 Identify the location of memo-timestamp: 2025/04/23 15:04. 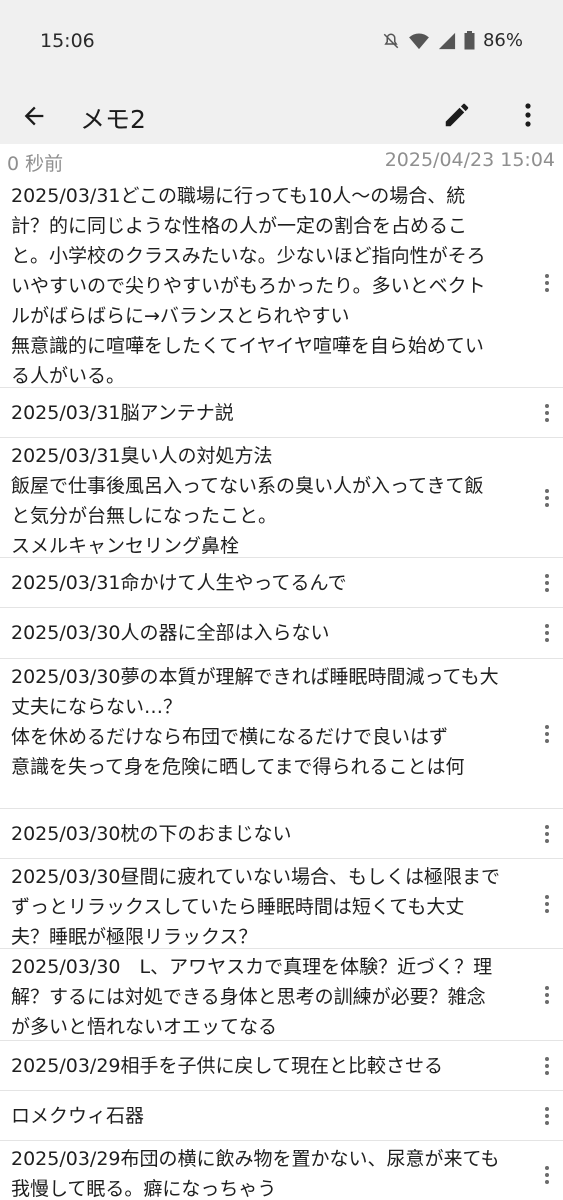
(469, 160).